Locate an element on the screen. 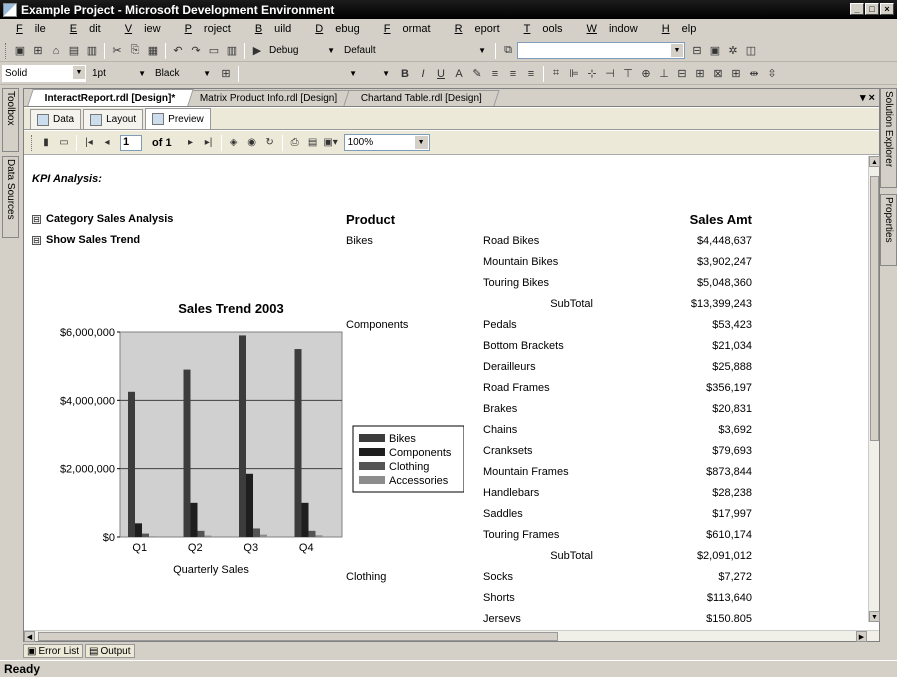  tab-layout: Layout is located at coordinates (113, 119).